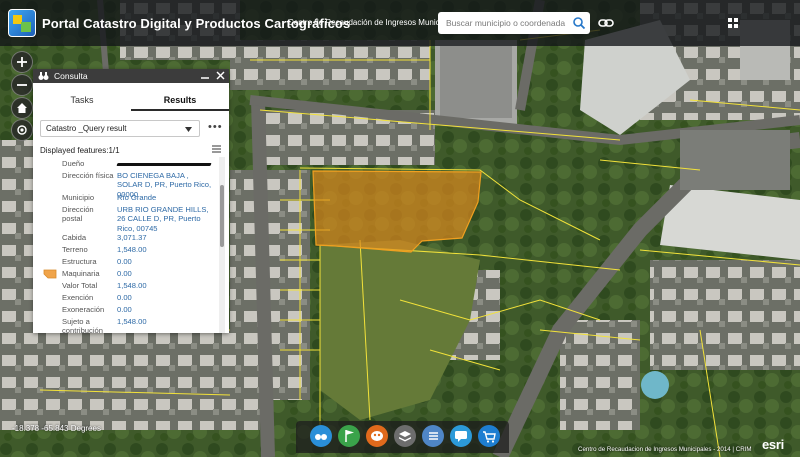 Image resolution: width=800 pixels, height=457 pixels. I want to click on legend-tool-button, so click(433, 436).